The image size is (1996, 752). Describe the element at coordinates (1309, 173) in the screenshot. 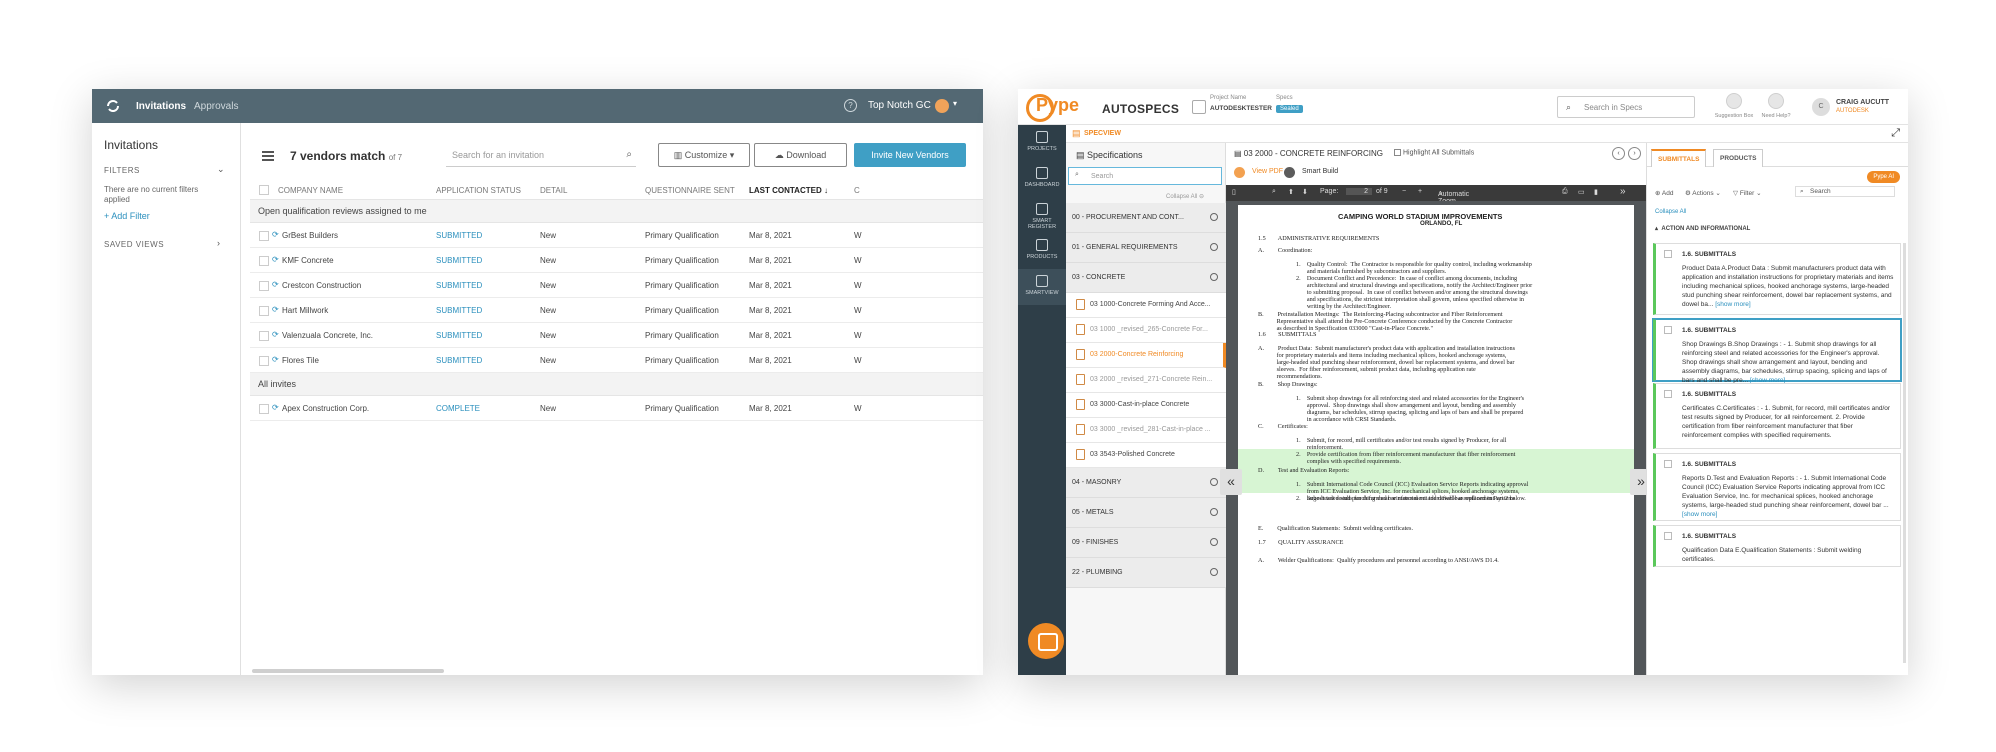

I see `tab-smart-build: Smart Build` at that location.